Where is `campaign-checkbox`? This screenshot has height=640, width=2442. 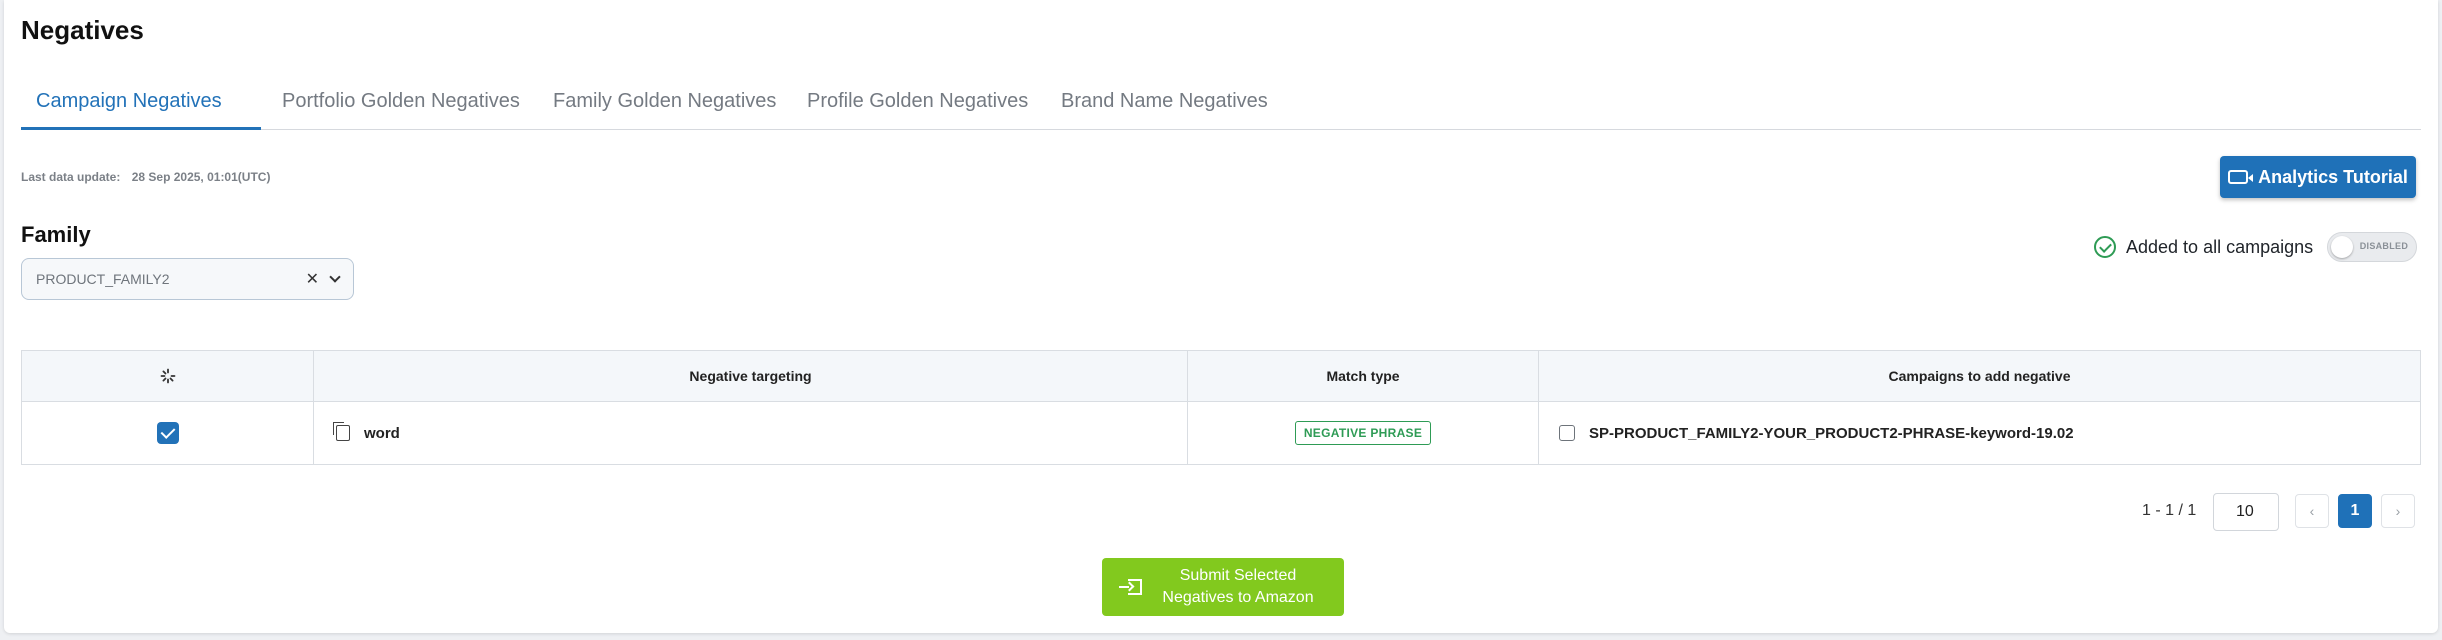 campaign-checkbox is located at coordinates (1567, 433).